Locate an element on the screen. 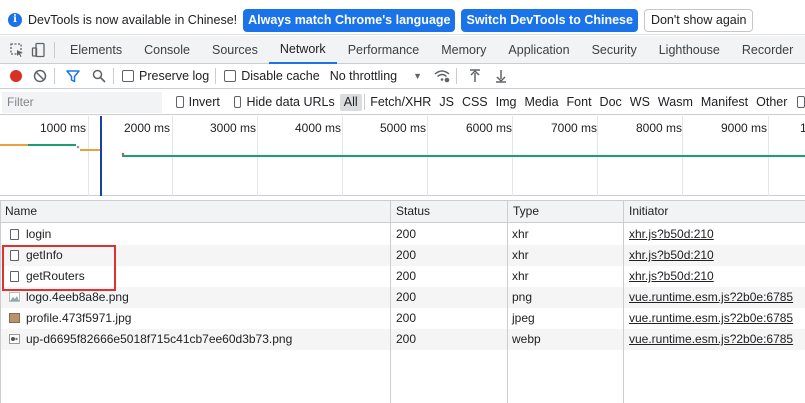 The width and height of the screenshot is (805, 403). photo-icon is located at coordinates (14, 318).